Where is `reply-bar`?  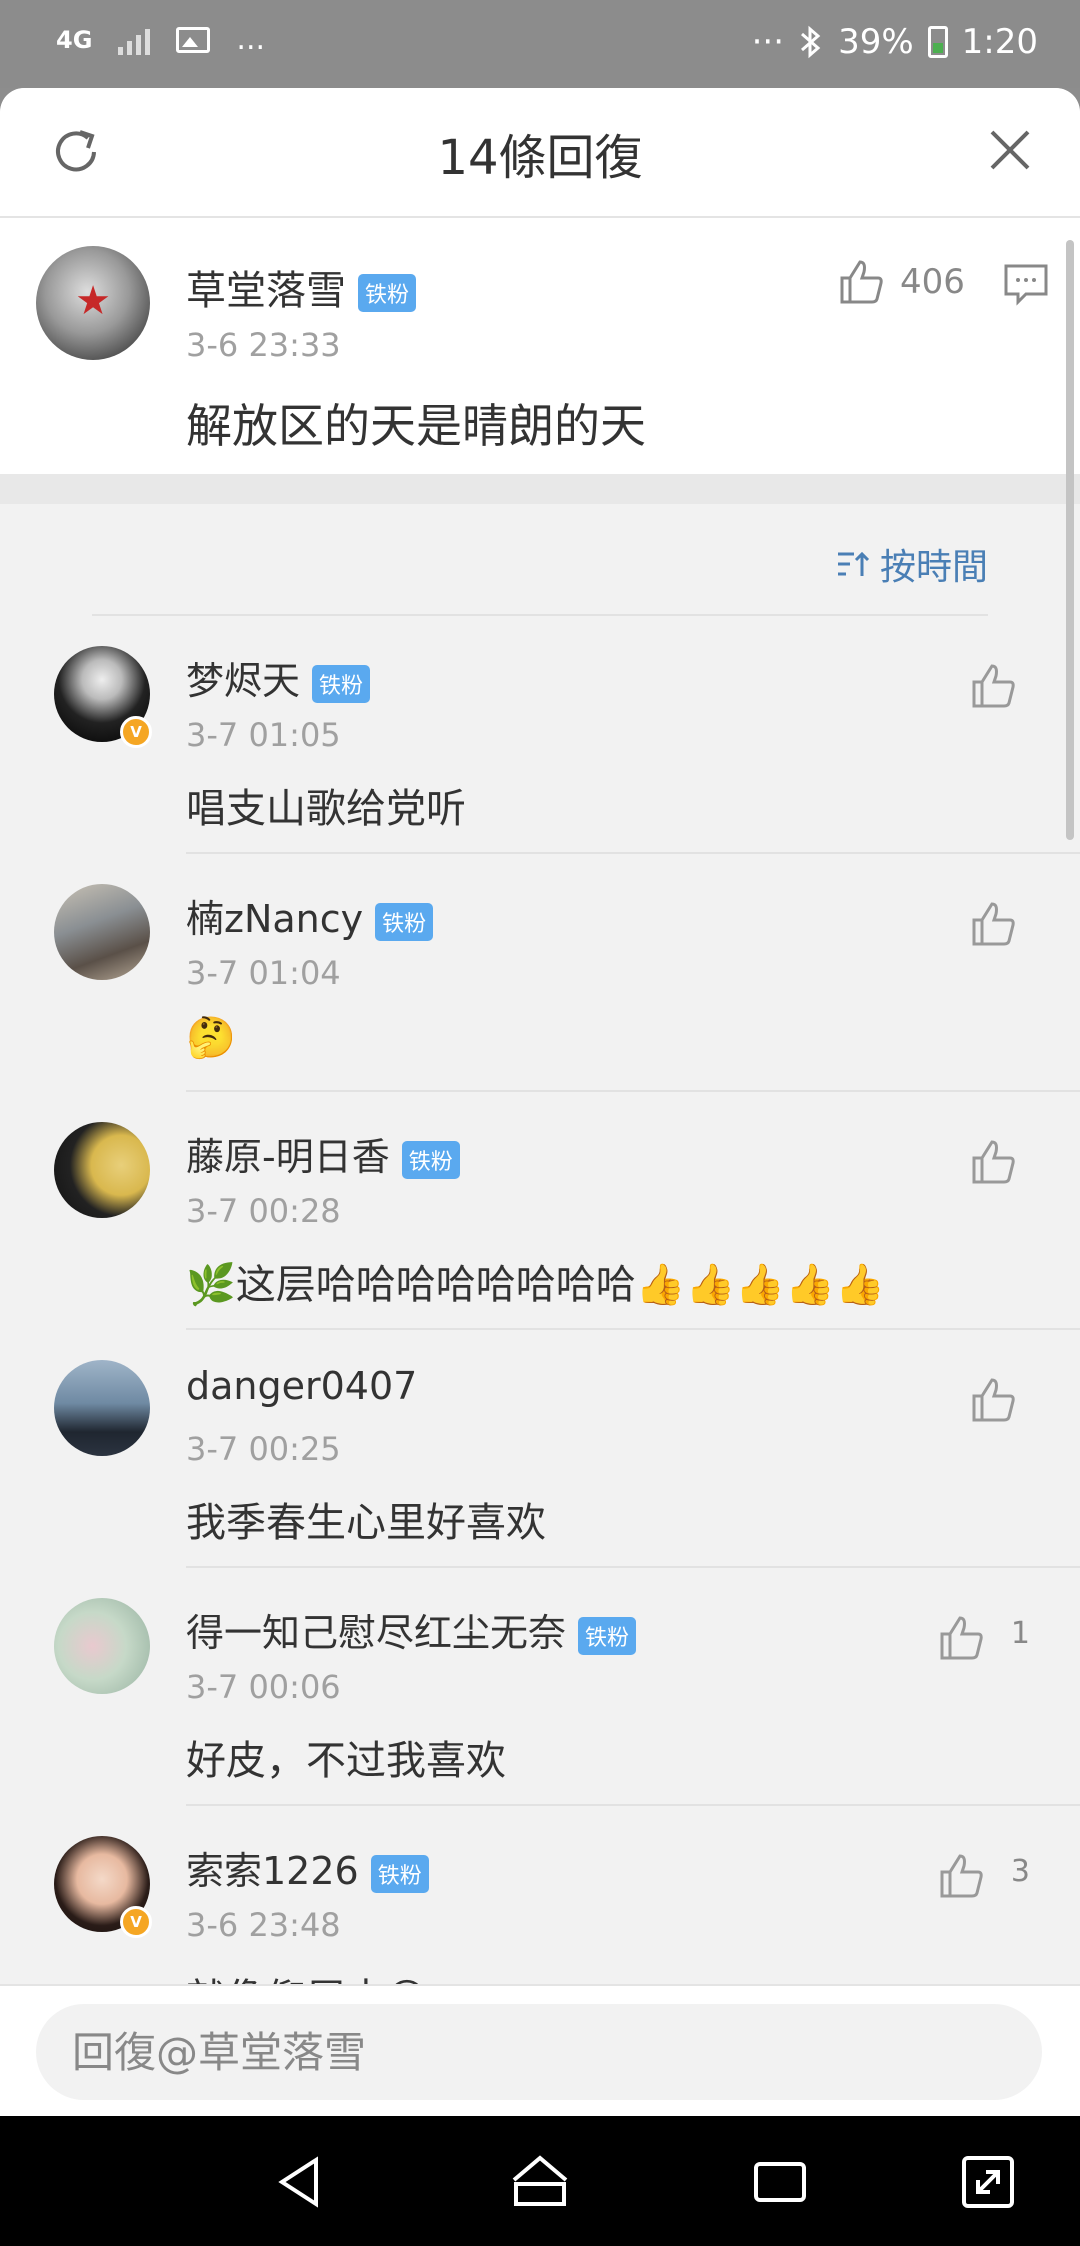 reply-bar is located at coordinates (540, 2050).